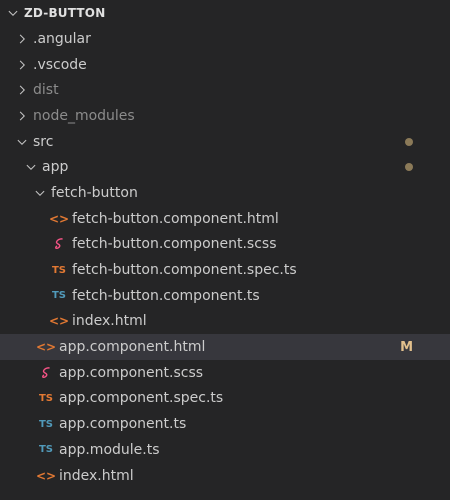 The height and width of the screenshot is (500, 450). I want to click on file-item-app-component-spec-ts: TS app.component.spec.ts, so click(225, 399).